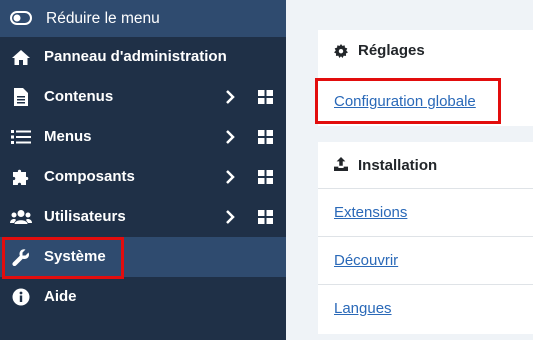 The height and width of the screenshot is (340, 533). Describe the element at coordinates (425, 212) in the screenshot. I see `list-item: Extensions` at that location.